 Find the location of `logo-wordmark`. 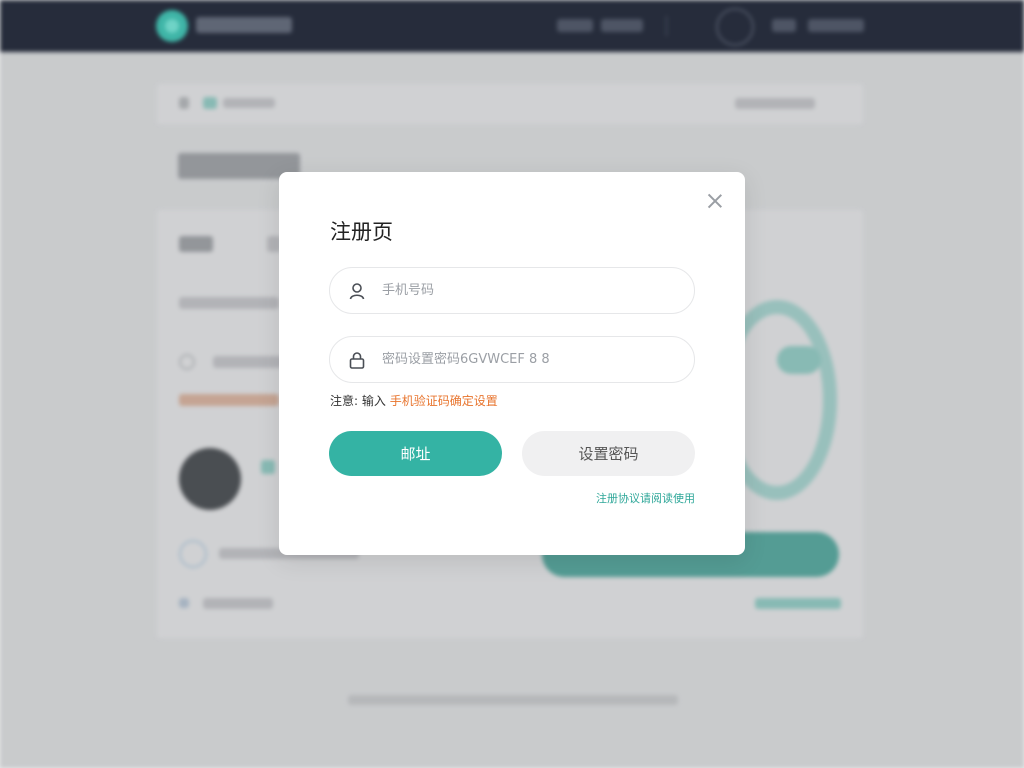

logo-wordmark is located at coordinates (244, 25).